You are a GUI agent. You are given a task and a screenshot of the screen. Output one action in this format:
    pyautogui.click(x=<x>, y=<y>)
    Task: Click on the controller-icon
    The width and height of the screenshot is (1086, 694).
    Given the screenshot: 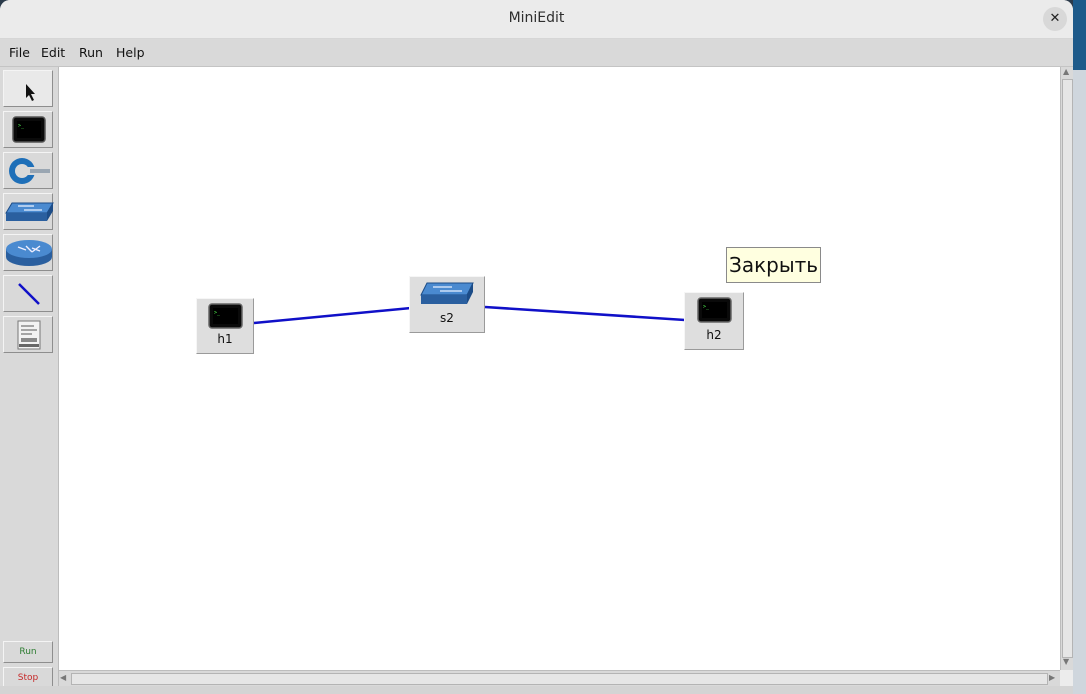 What is the action you would take?
    pyautogui.click(x=30, y=171)
    